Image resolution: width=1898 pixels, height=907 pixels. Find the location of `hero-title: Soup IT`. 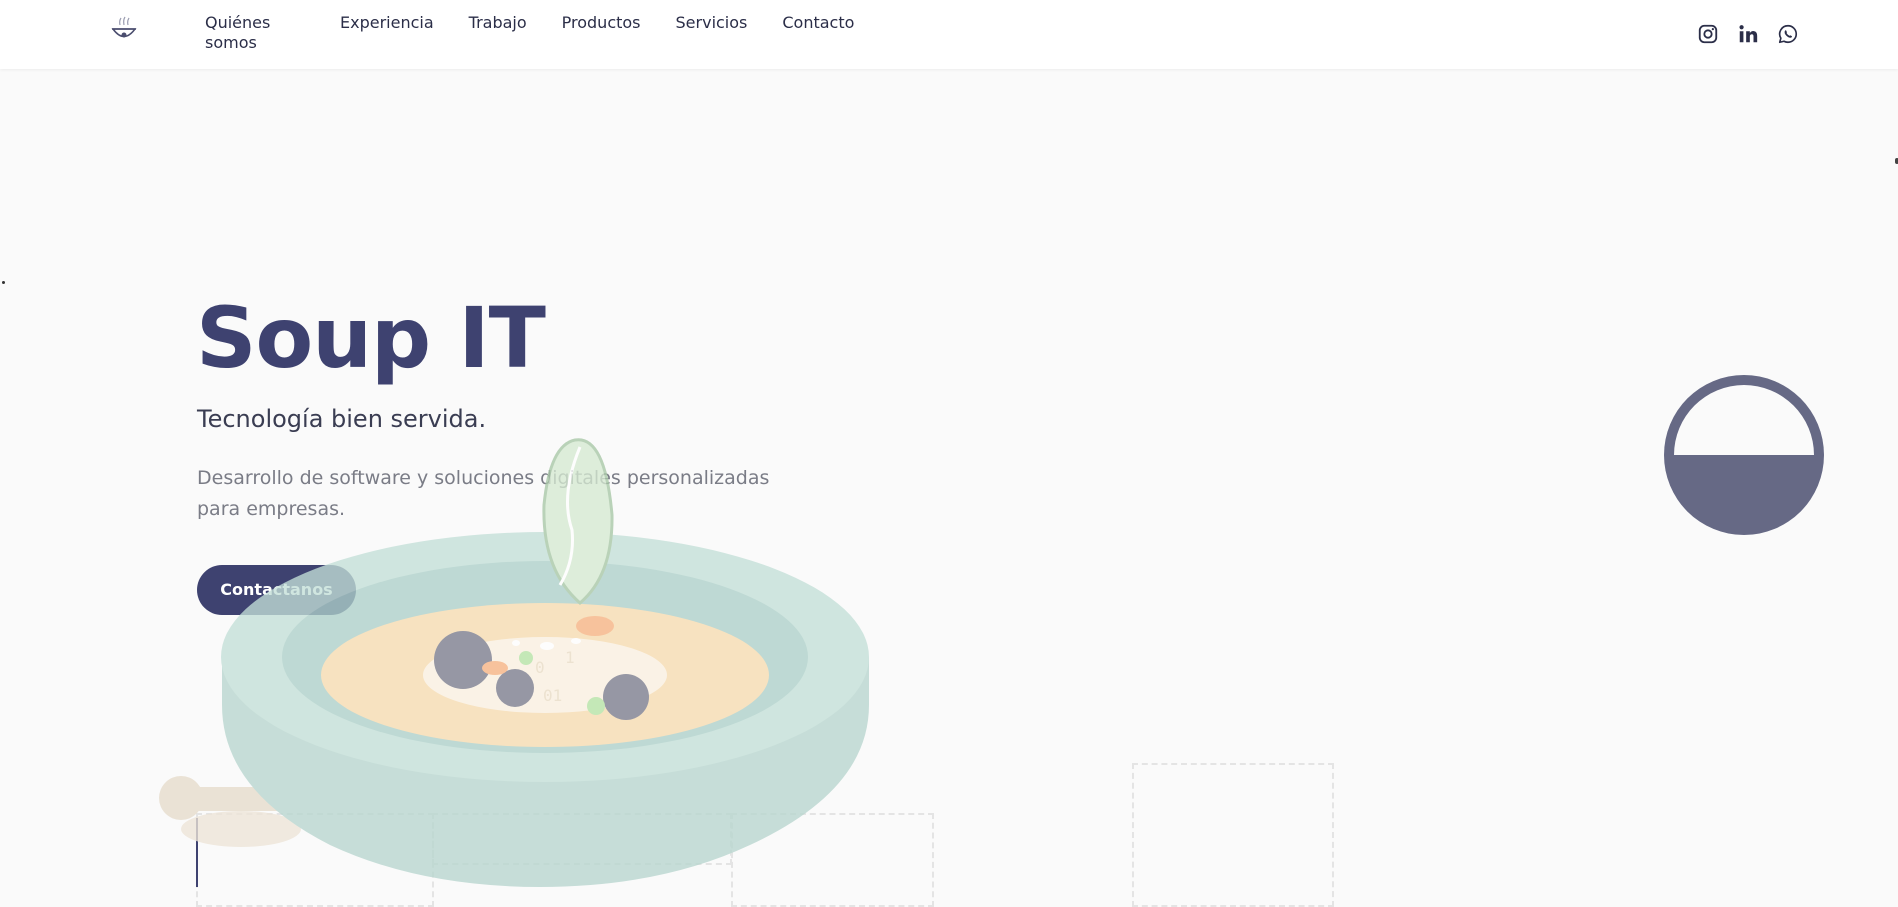

hero-title: Soup IT is located at coordinates (371, 338).